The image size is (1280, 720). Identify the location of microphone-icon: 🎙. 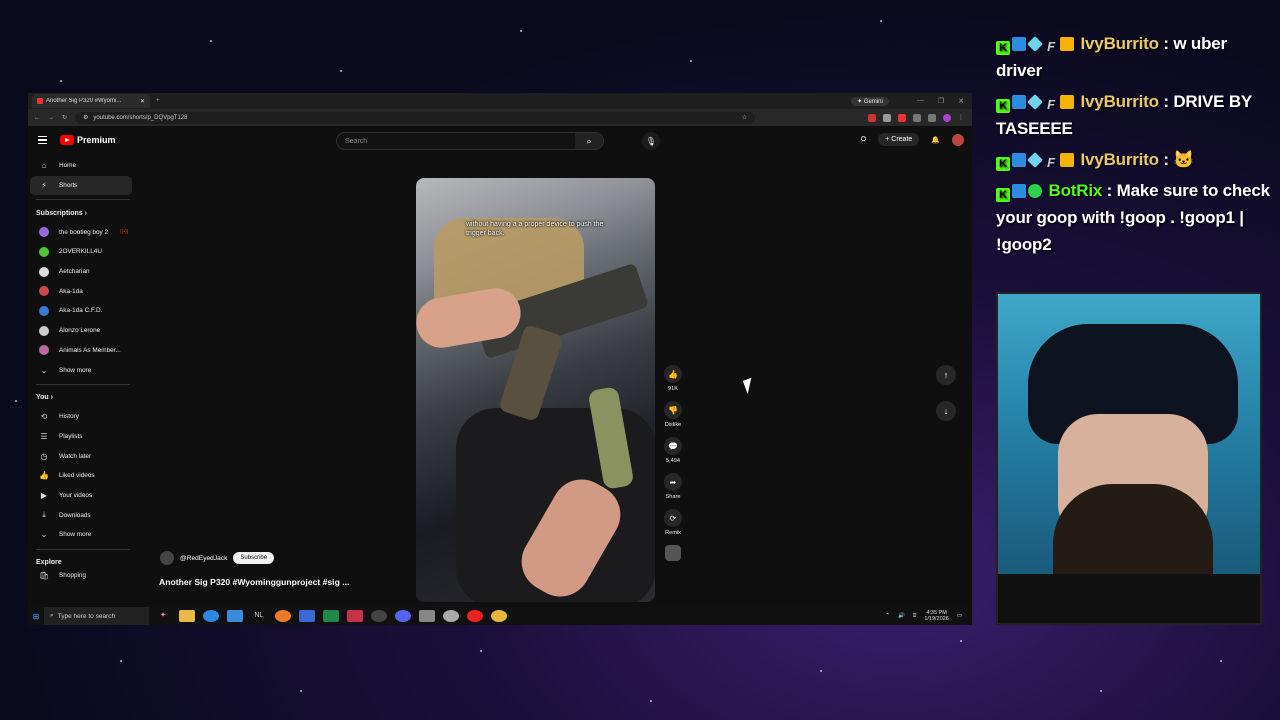
(651, 141).